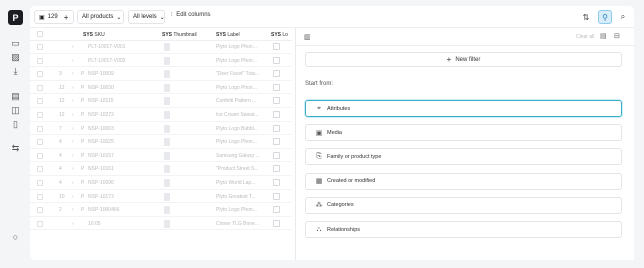  I want to click on new-filter-label: New filter, so click(468, 59).